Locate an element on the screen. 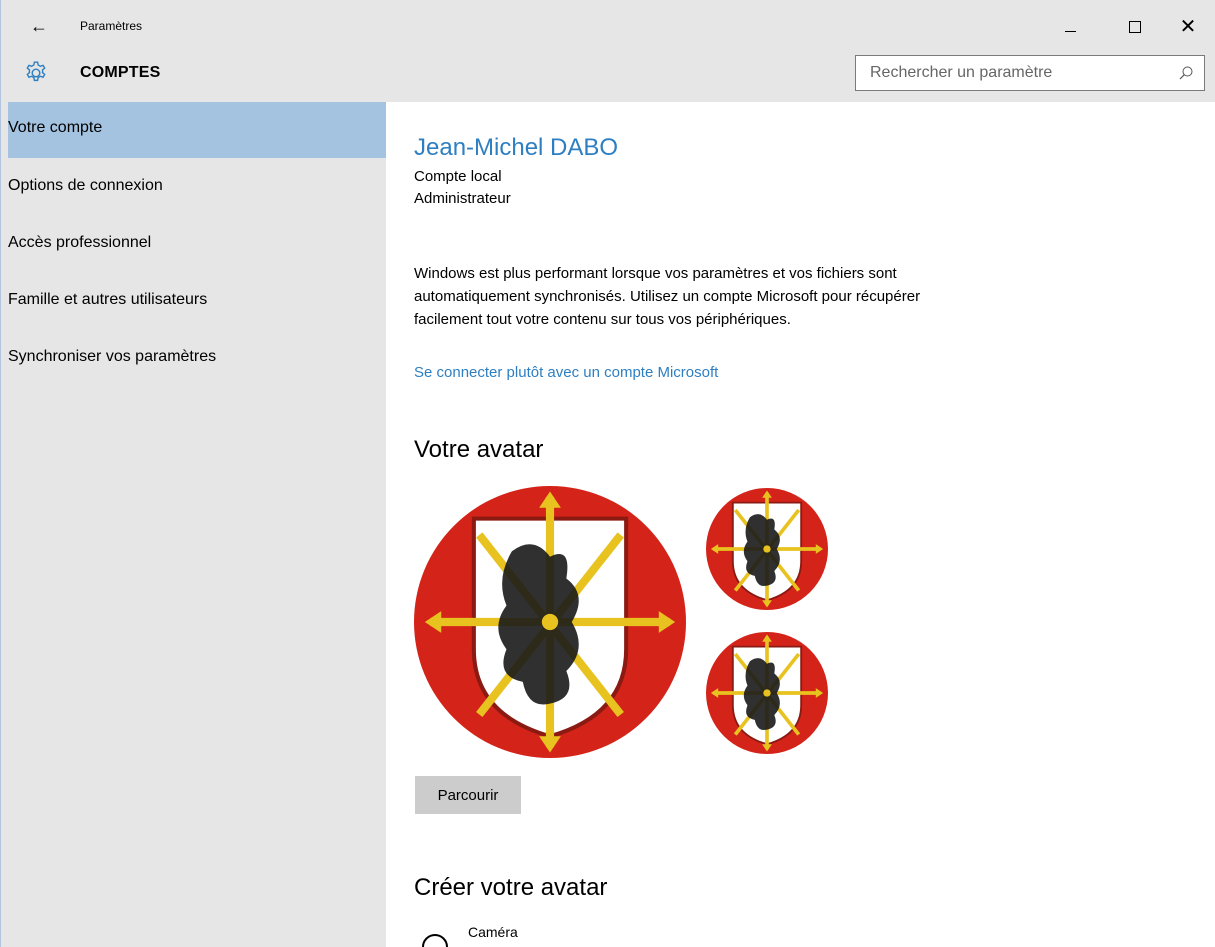 The width and height of the screenshot is (1215, 947). close-button: ✕ is located at coordinates (1188, 27).